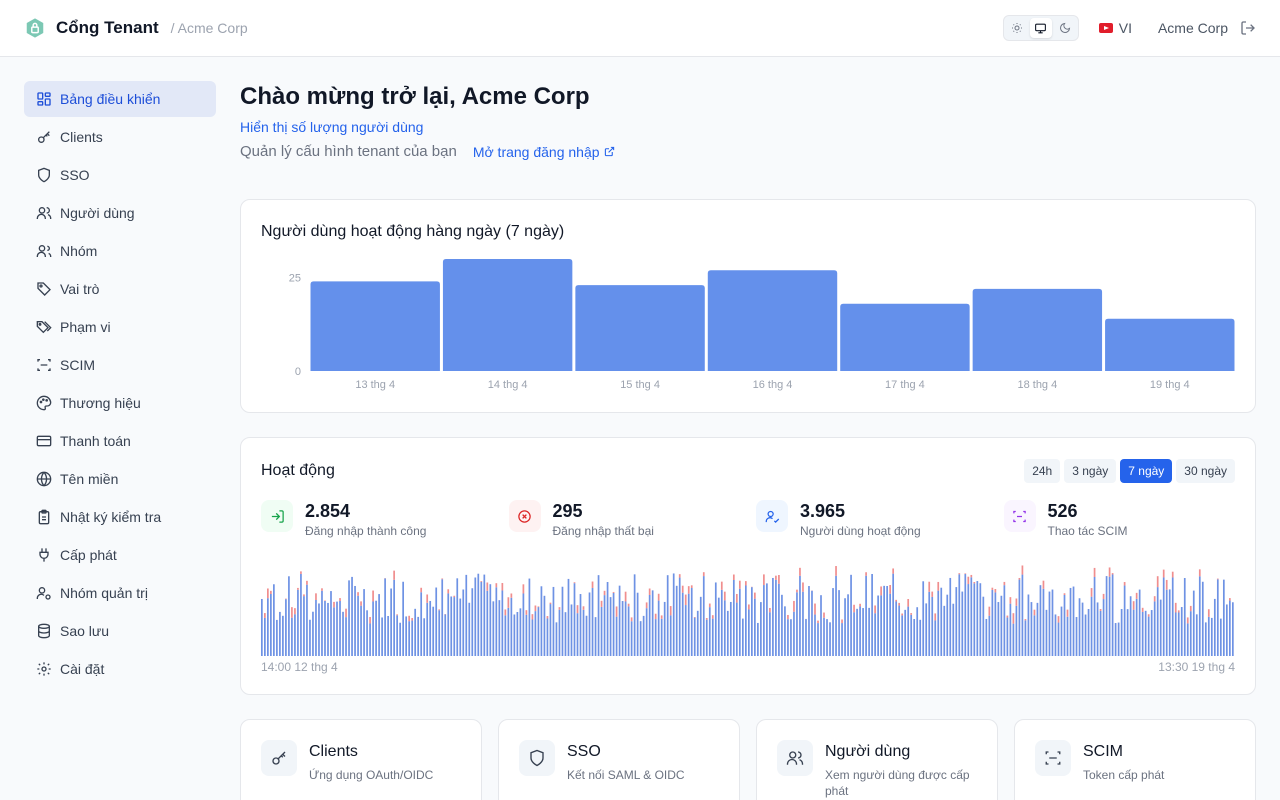  I want to click on user-name: Acme Corp, so click(1193, 28).